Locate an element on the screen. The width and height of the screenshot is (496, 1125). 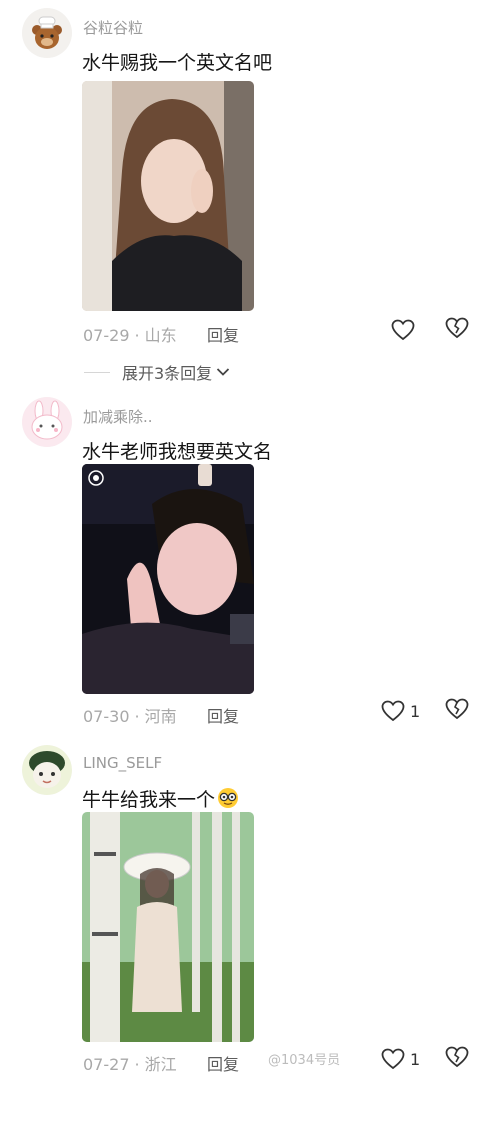
comment-location: 浙江 is located at coordinates (160, 1064).